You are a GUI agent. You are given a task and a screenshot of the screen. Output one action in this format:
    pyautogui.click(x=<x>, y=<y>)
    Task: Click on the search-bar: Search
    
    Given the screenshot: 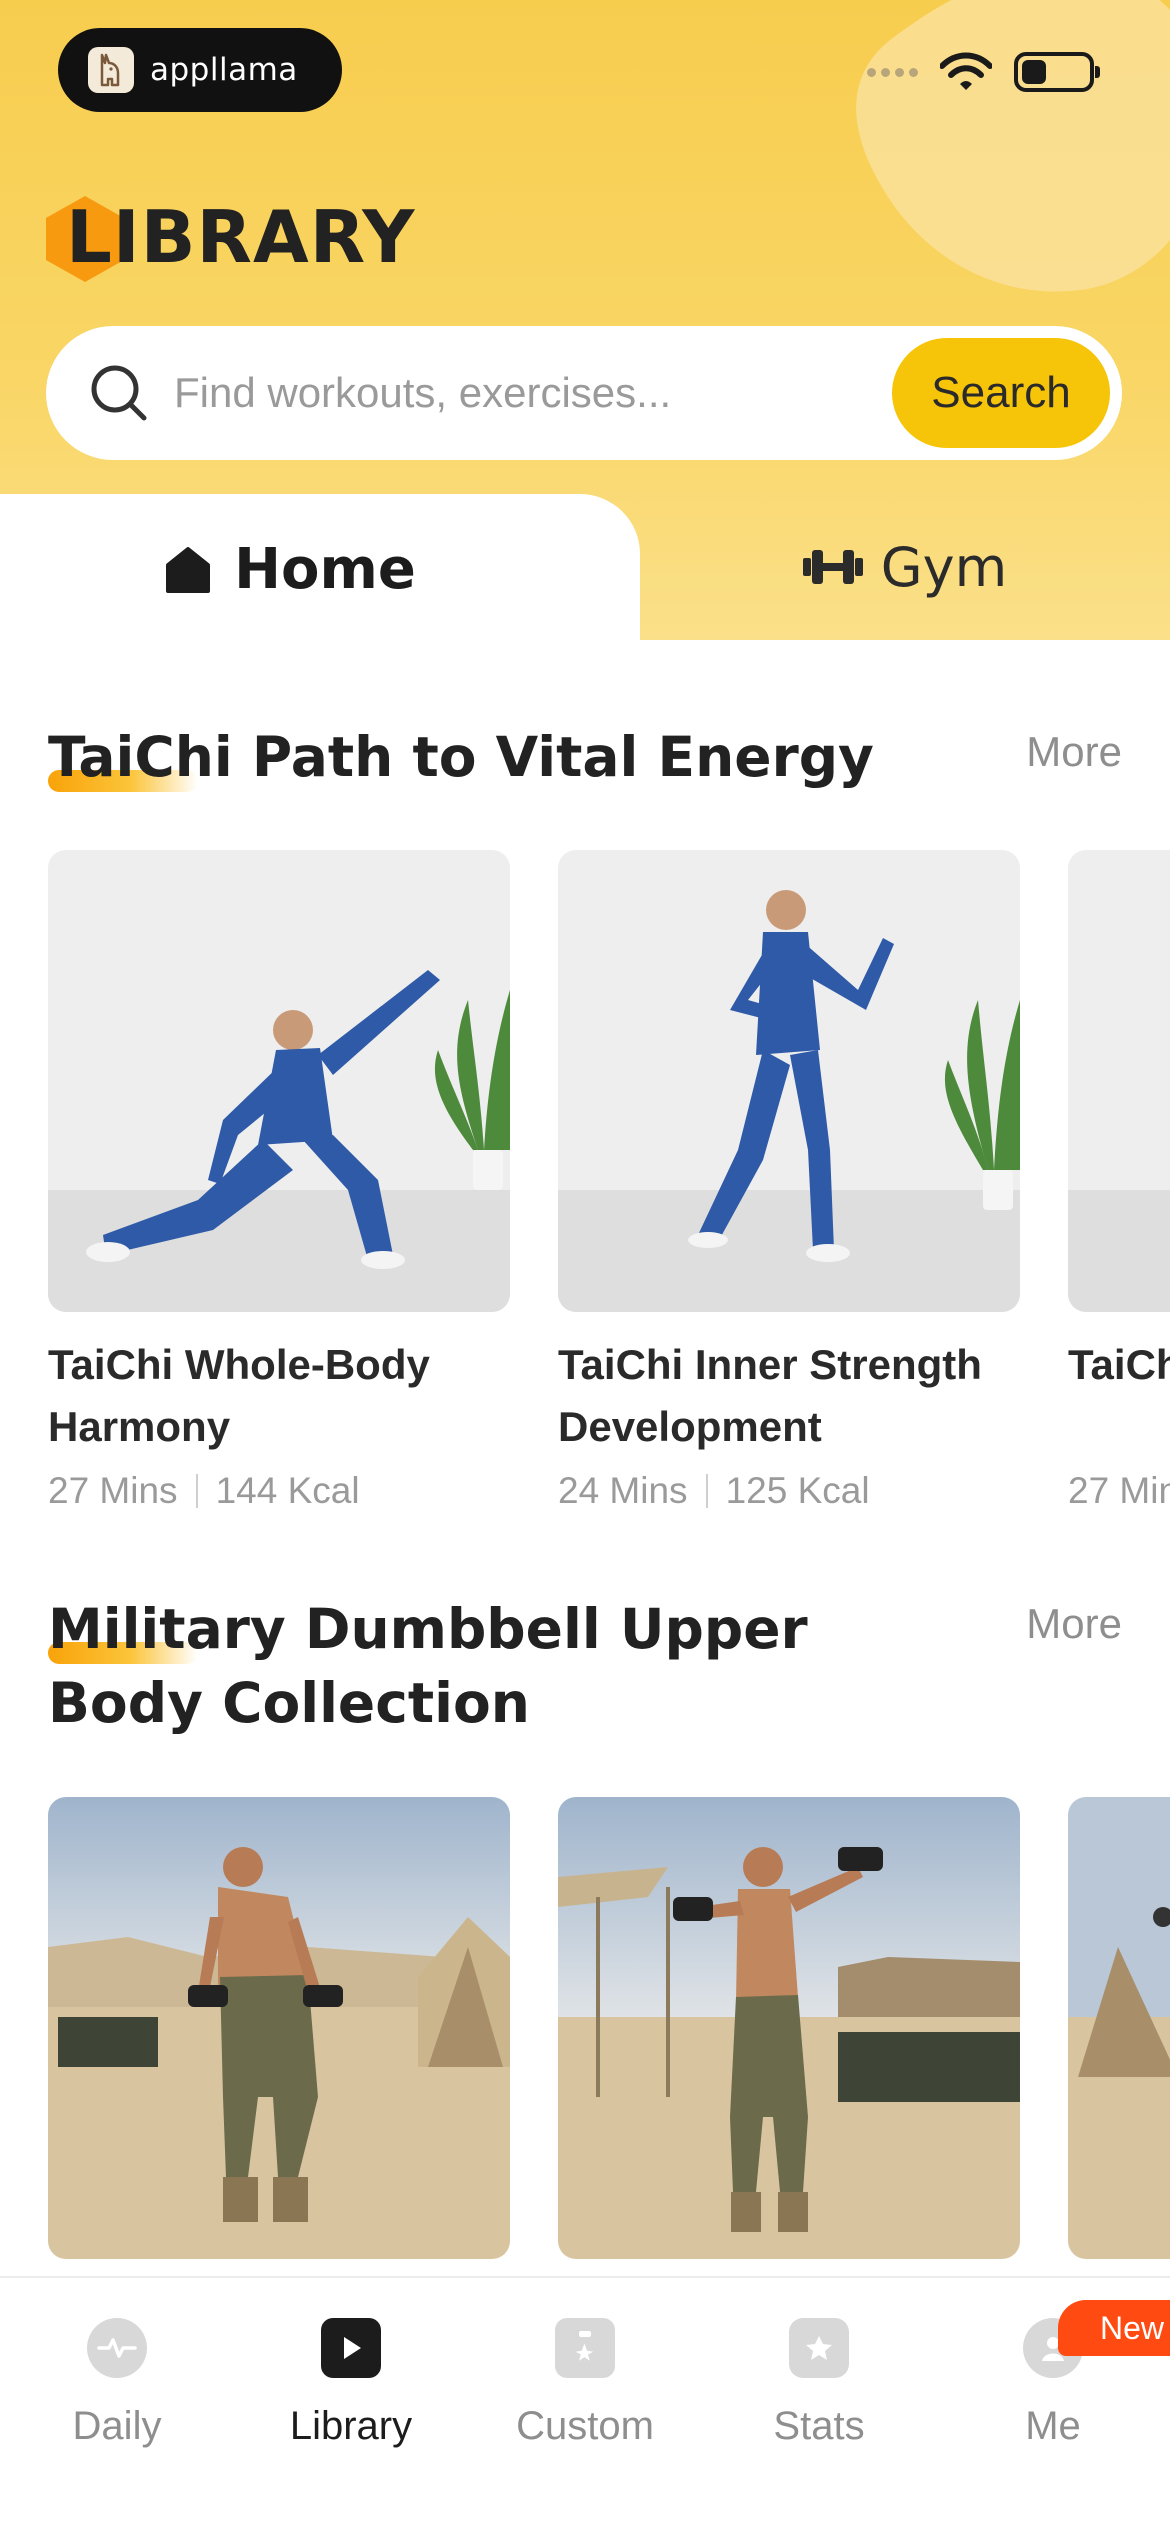 What is the action you would take?
    pyautogui.click(x=584, y=393)
    